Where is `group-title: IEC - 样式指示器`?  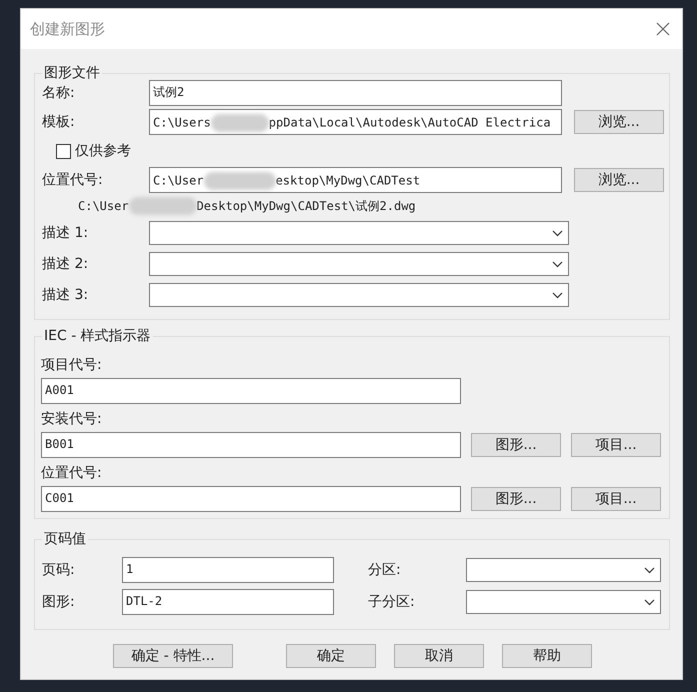 group-title: IEC - 样式指示器 is located at coordinates (97, 336).